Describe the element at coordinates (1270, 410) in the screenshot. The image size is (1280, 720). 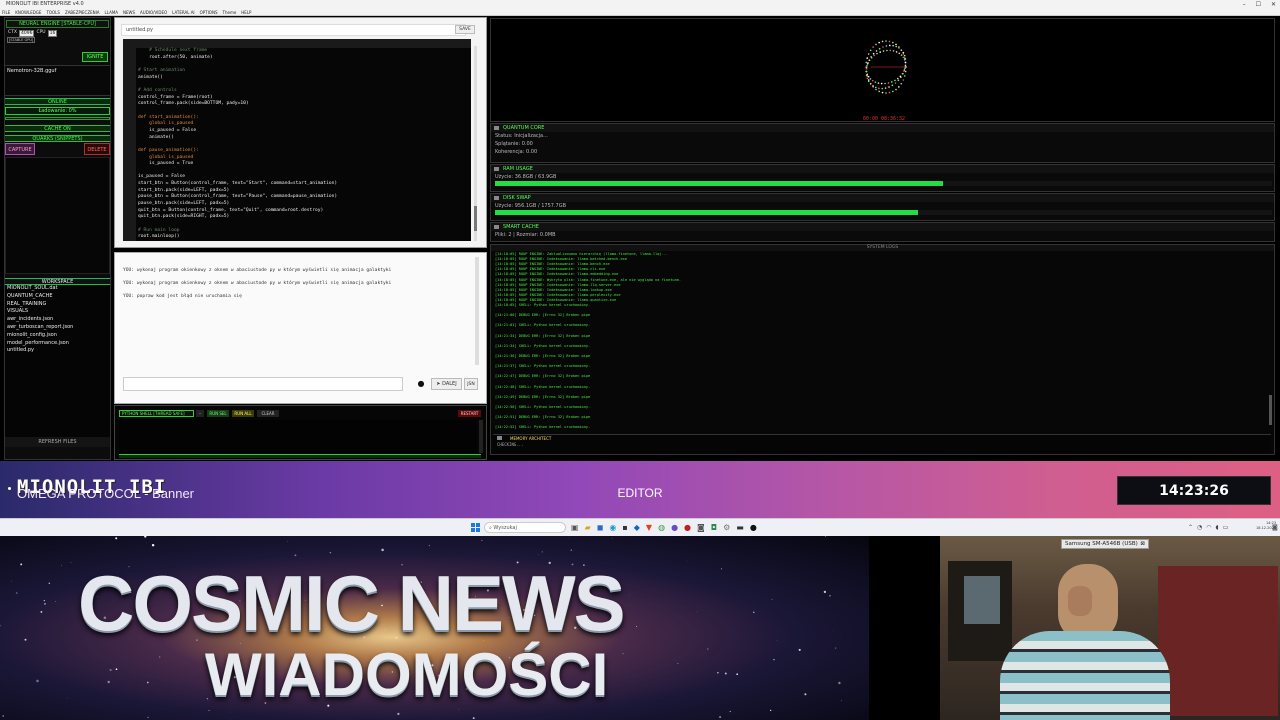
I see `logs-scrollbar` at that location.